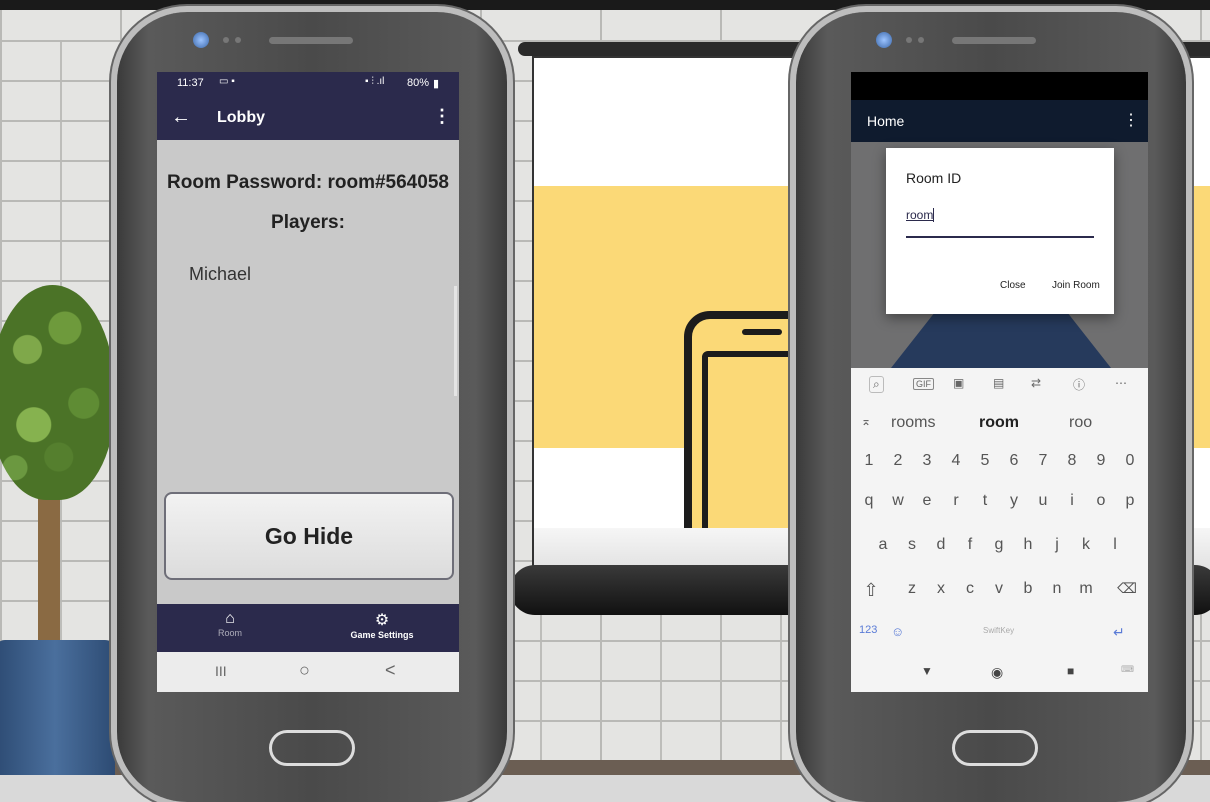 The image size is (1210, 802). I want to click on nav-item-room-label: Room, so click(229, 633).